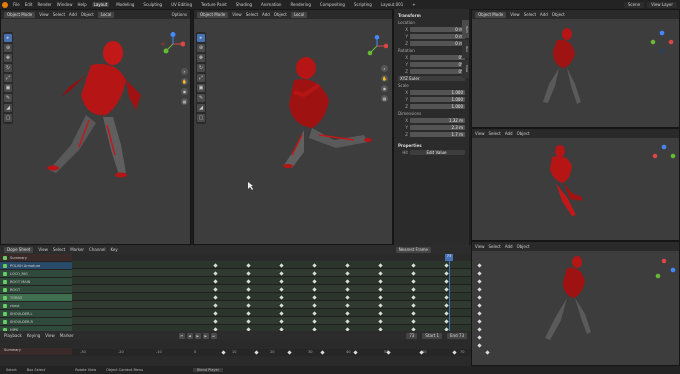 The height and width of the screenshot is (374, 680). What do you see at coordinates (87, 14) in the screenshot?
I see `menu-object: Object` at bounding box center [87, 14].